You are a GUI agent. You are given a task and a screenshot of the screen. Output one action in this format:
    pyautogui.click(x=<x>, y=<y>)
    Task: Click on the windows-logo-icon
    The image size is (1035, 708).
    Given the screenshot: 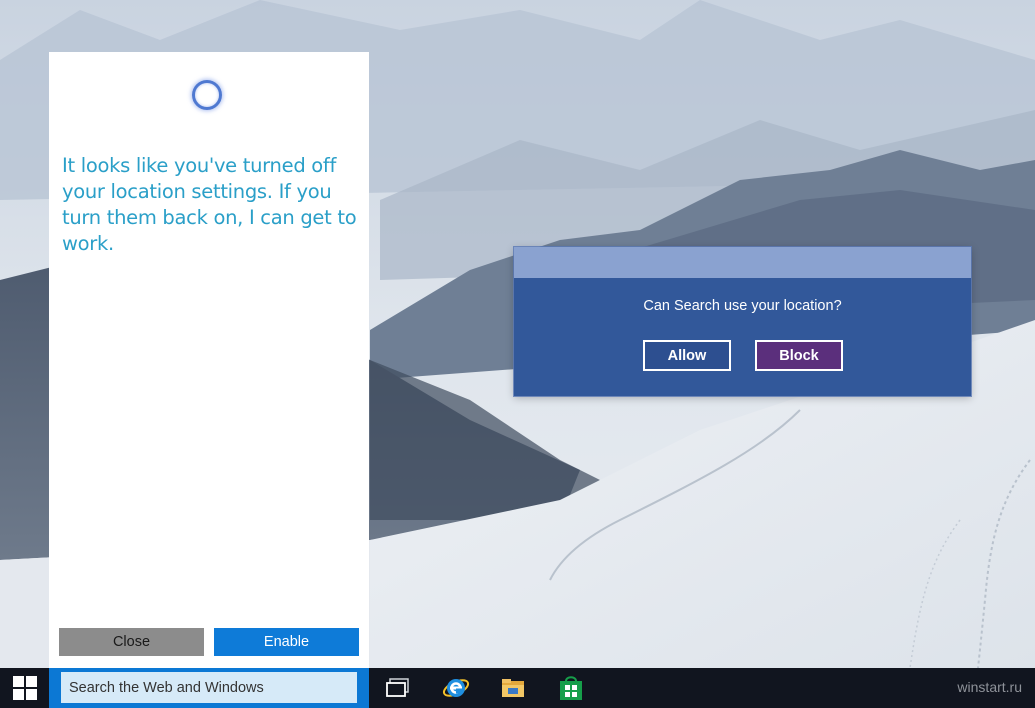 What is the action you would take?
    pyautogui.click(x=24, y=688)
    